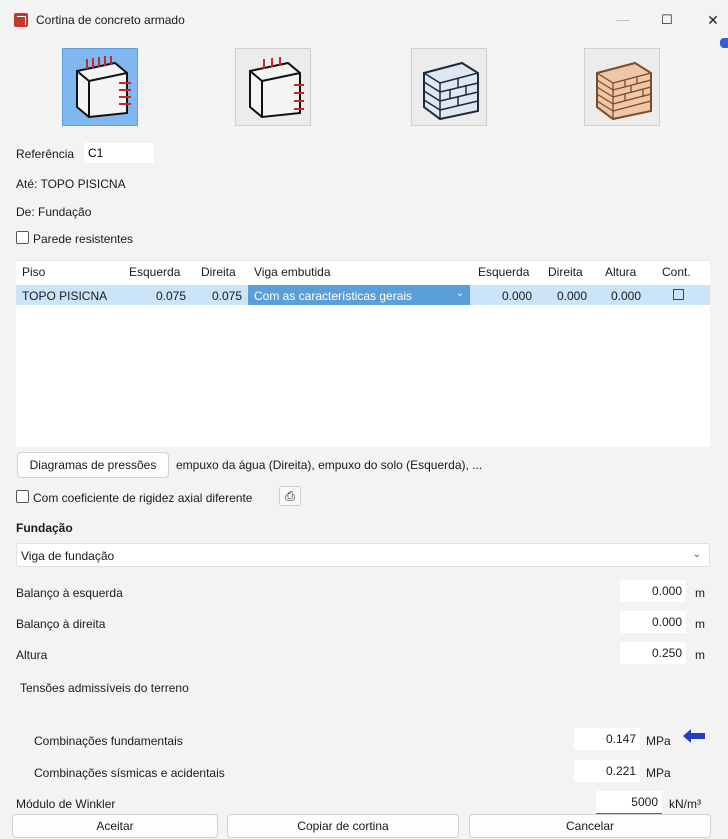  I want to click on balanco-direita-label: Balanço à direita, so click(61, 624).